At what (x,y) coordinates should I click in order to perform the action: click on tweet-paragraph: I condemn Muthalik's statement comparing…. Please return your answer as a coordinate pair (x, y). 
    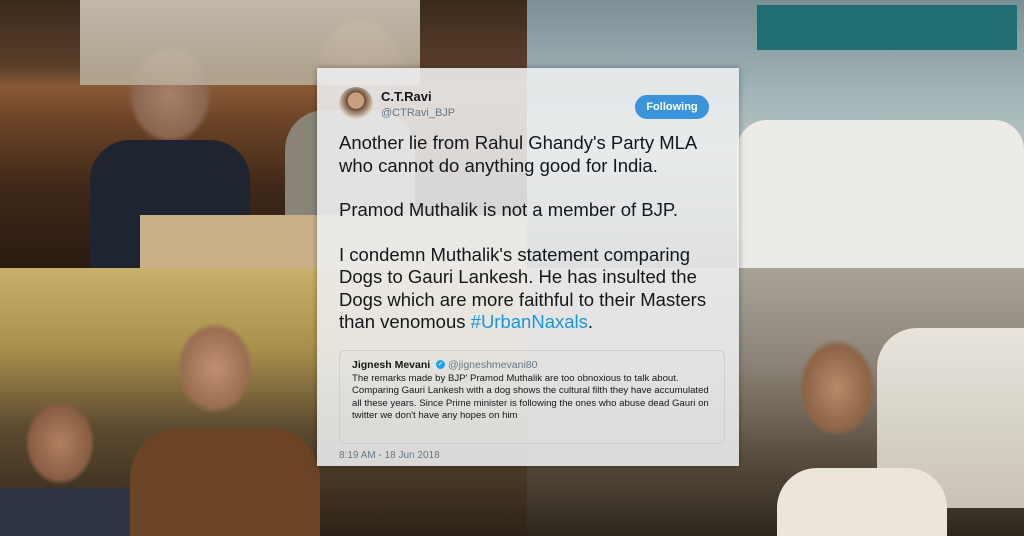
    Looking at the image, I should click on (534, 289).